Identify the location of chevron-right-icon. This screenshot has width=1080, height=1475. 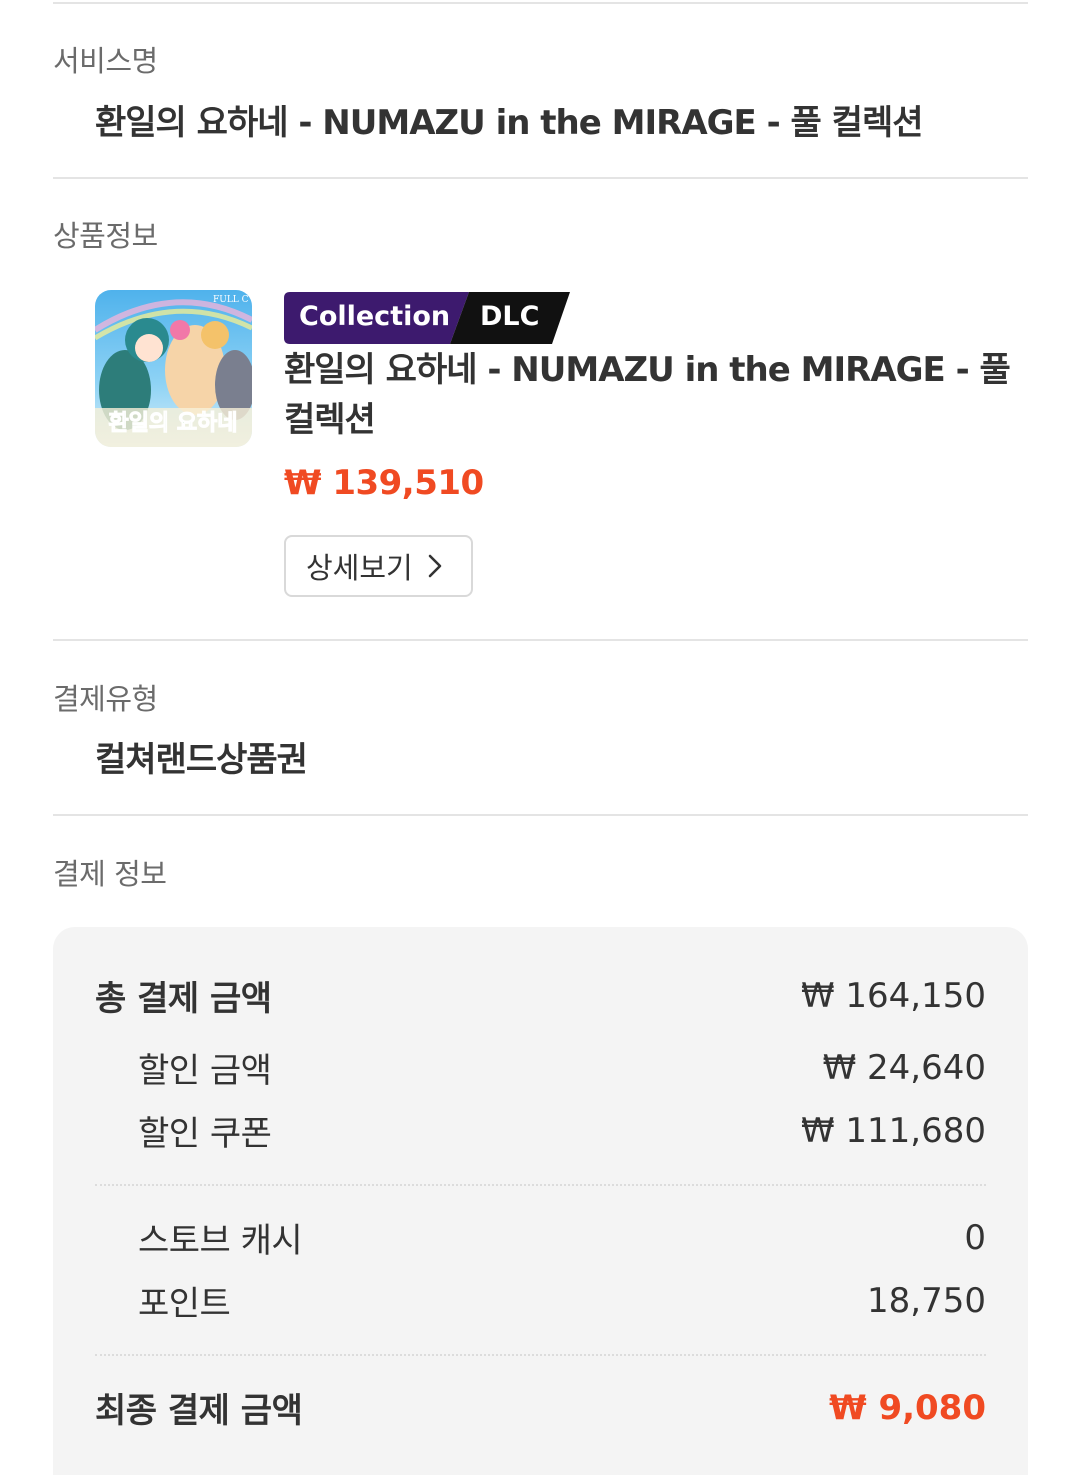
(435, 566).